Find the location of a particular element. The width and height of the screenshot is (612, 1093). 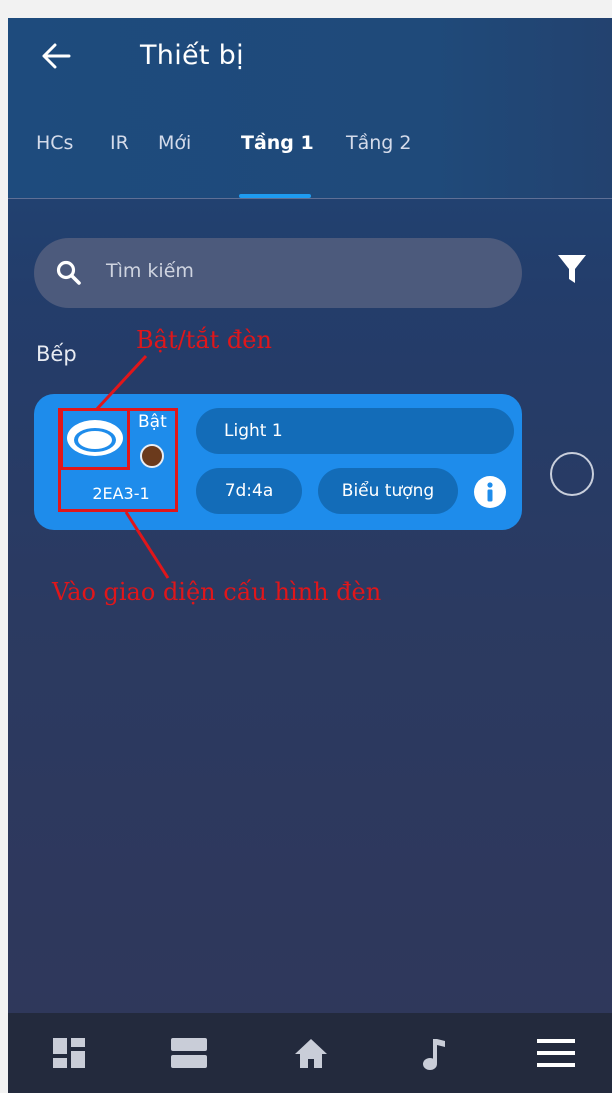

bottom-navigation is located at coordinates (310, 1053).